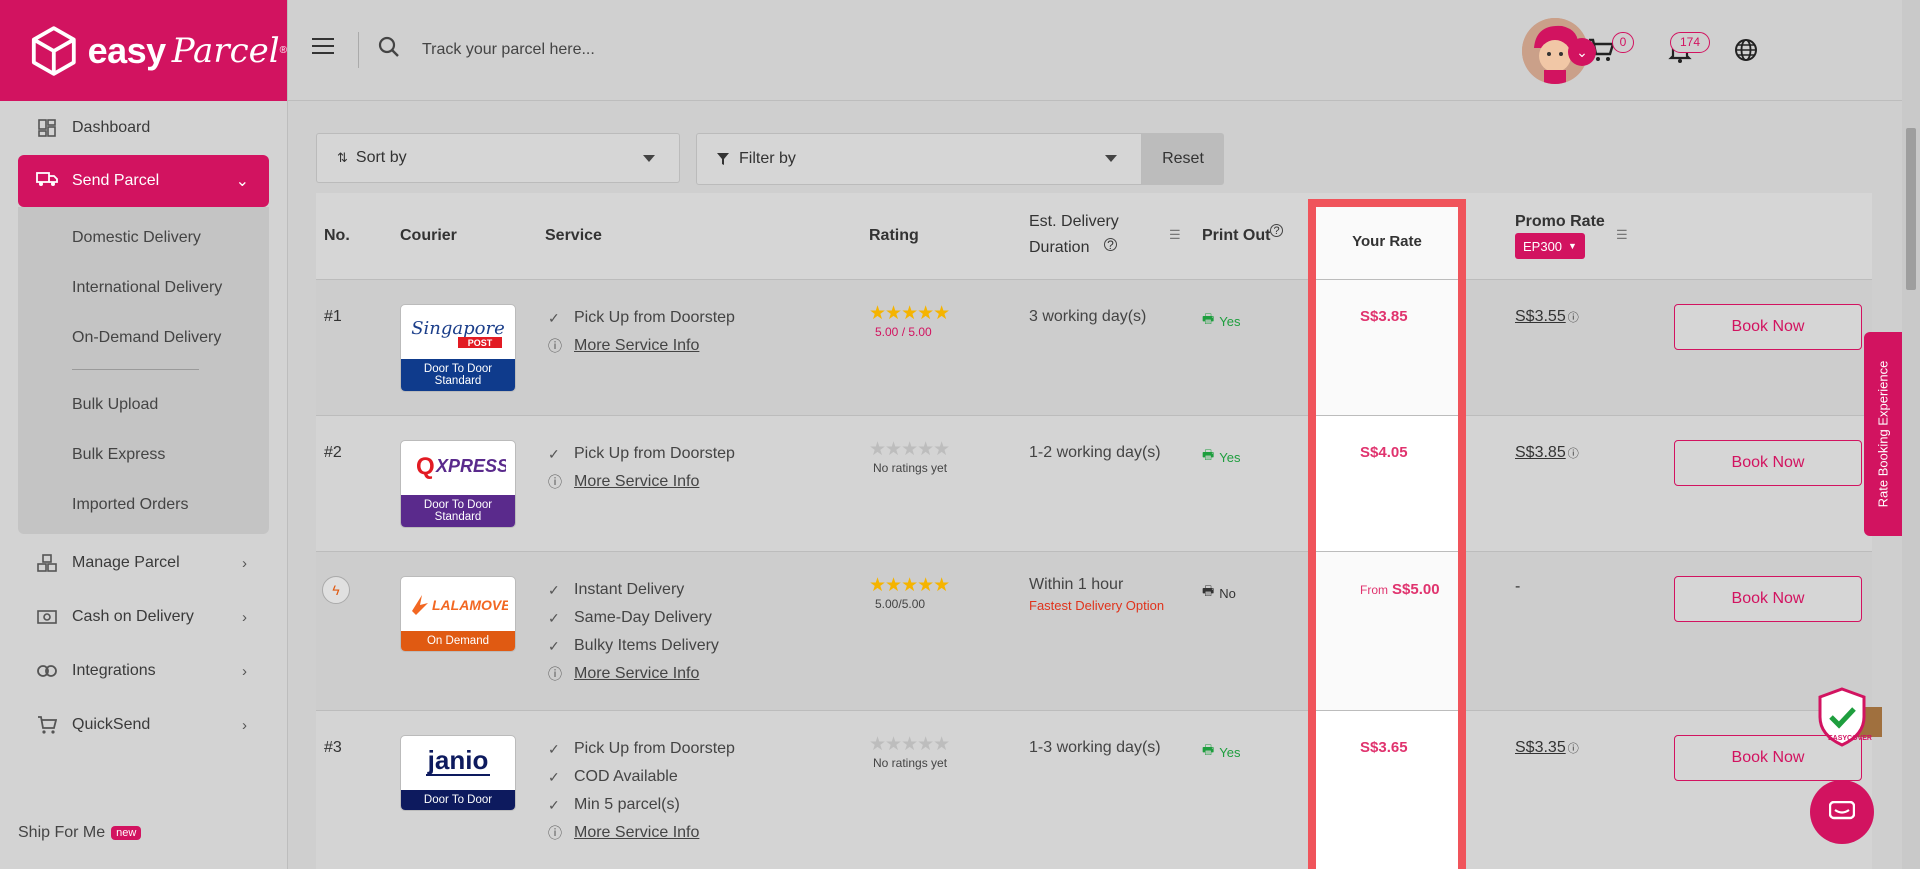 Image resolution: width=1920 pixels, height=869 pixels. I want to click on brand-name-2: Parcel, so click(225, 50).